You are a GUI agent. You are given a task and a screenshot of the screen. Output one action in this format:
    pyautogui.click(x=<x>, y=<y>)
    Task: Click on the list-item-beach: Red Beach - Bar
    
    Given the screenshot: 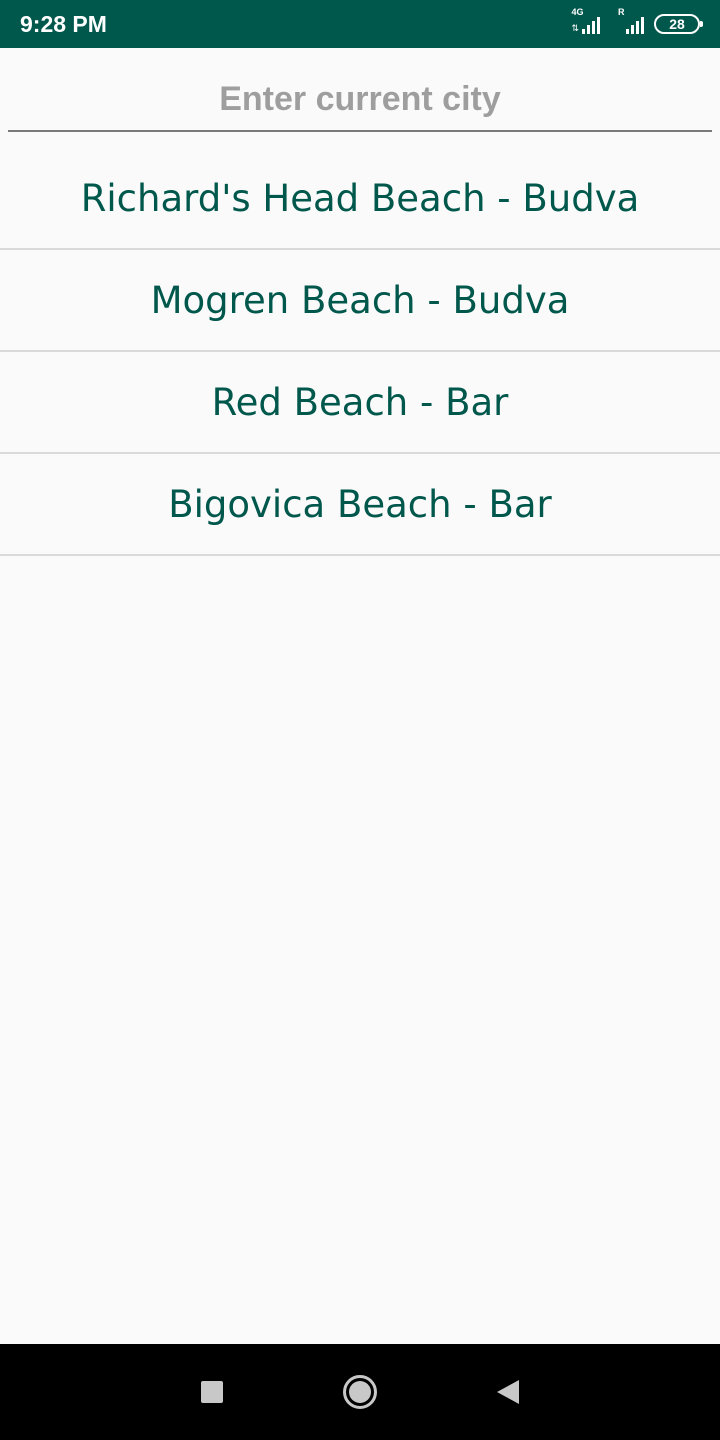 What is the action you would take?
    pyautogui.click(x=360, y=403)
    